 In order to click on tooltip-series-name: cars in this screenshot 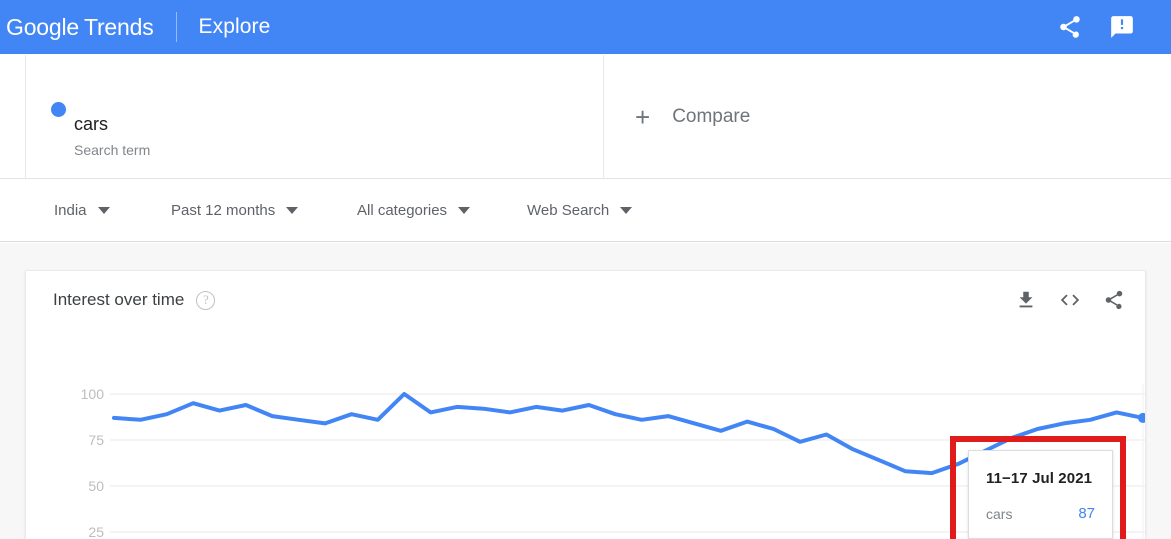, I will do `click(999, 513)`.